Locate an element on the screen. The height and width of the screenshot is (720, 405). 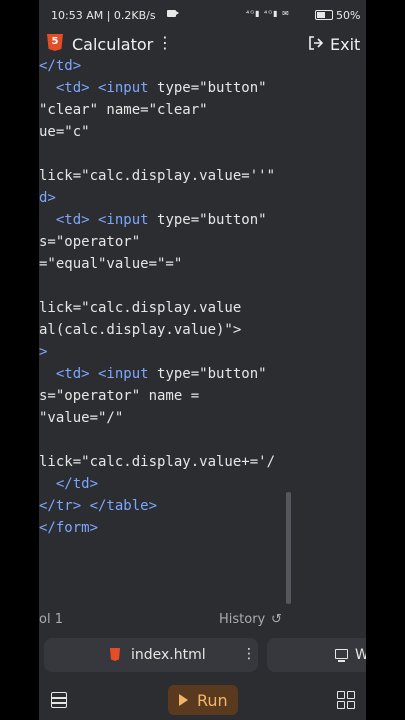
signal-icon: ⁴ᴳ▮ ⁴ᴳ▮ ✉ is located at coordinates (268, 13).